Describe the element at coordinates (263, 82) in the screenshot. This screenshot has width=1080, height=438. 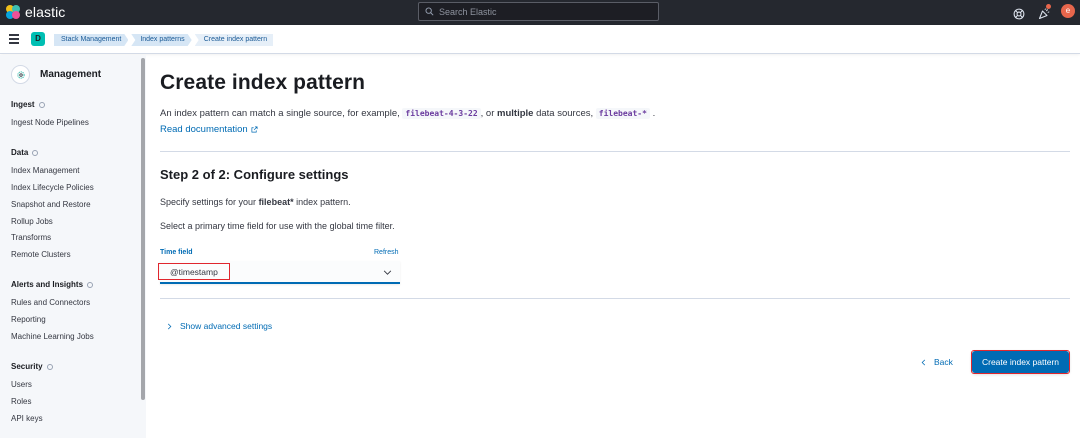
I see `page-title: Create index pattern` at that location.